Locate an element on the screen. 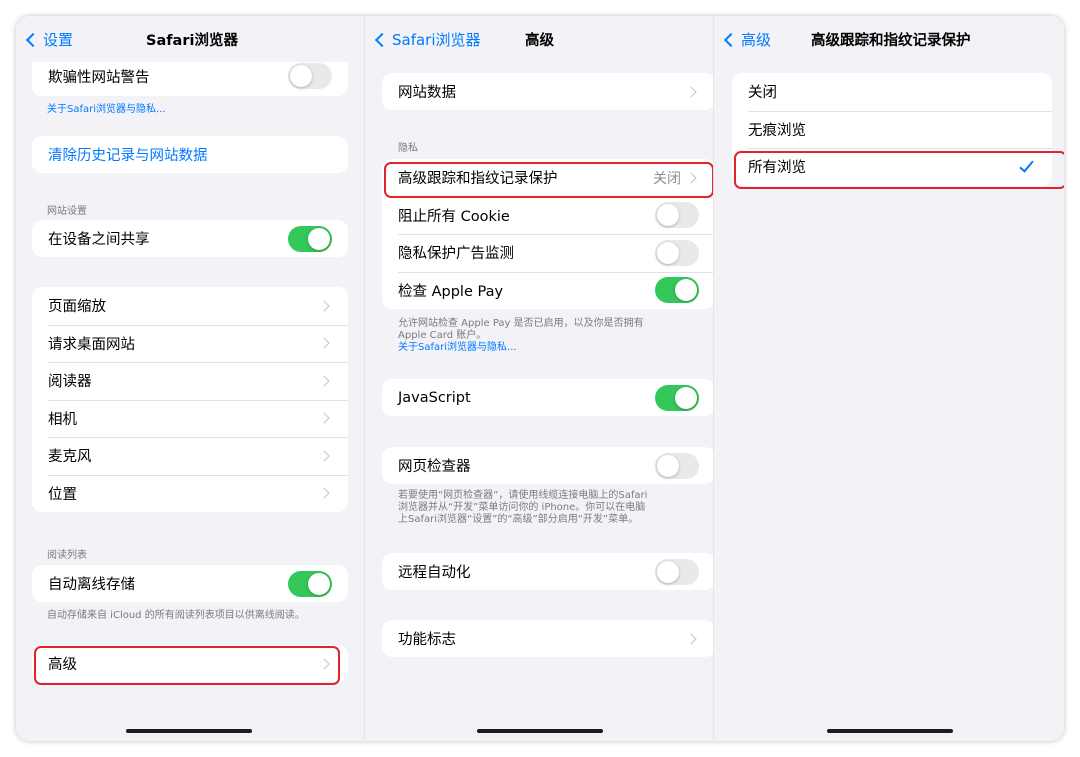  remote-automation-toggle is located at coordinates (677, 571).